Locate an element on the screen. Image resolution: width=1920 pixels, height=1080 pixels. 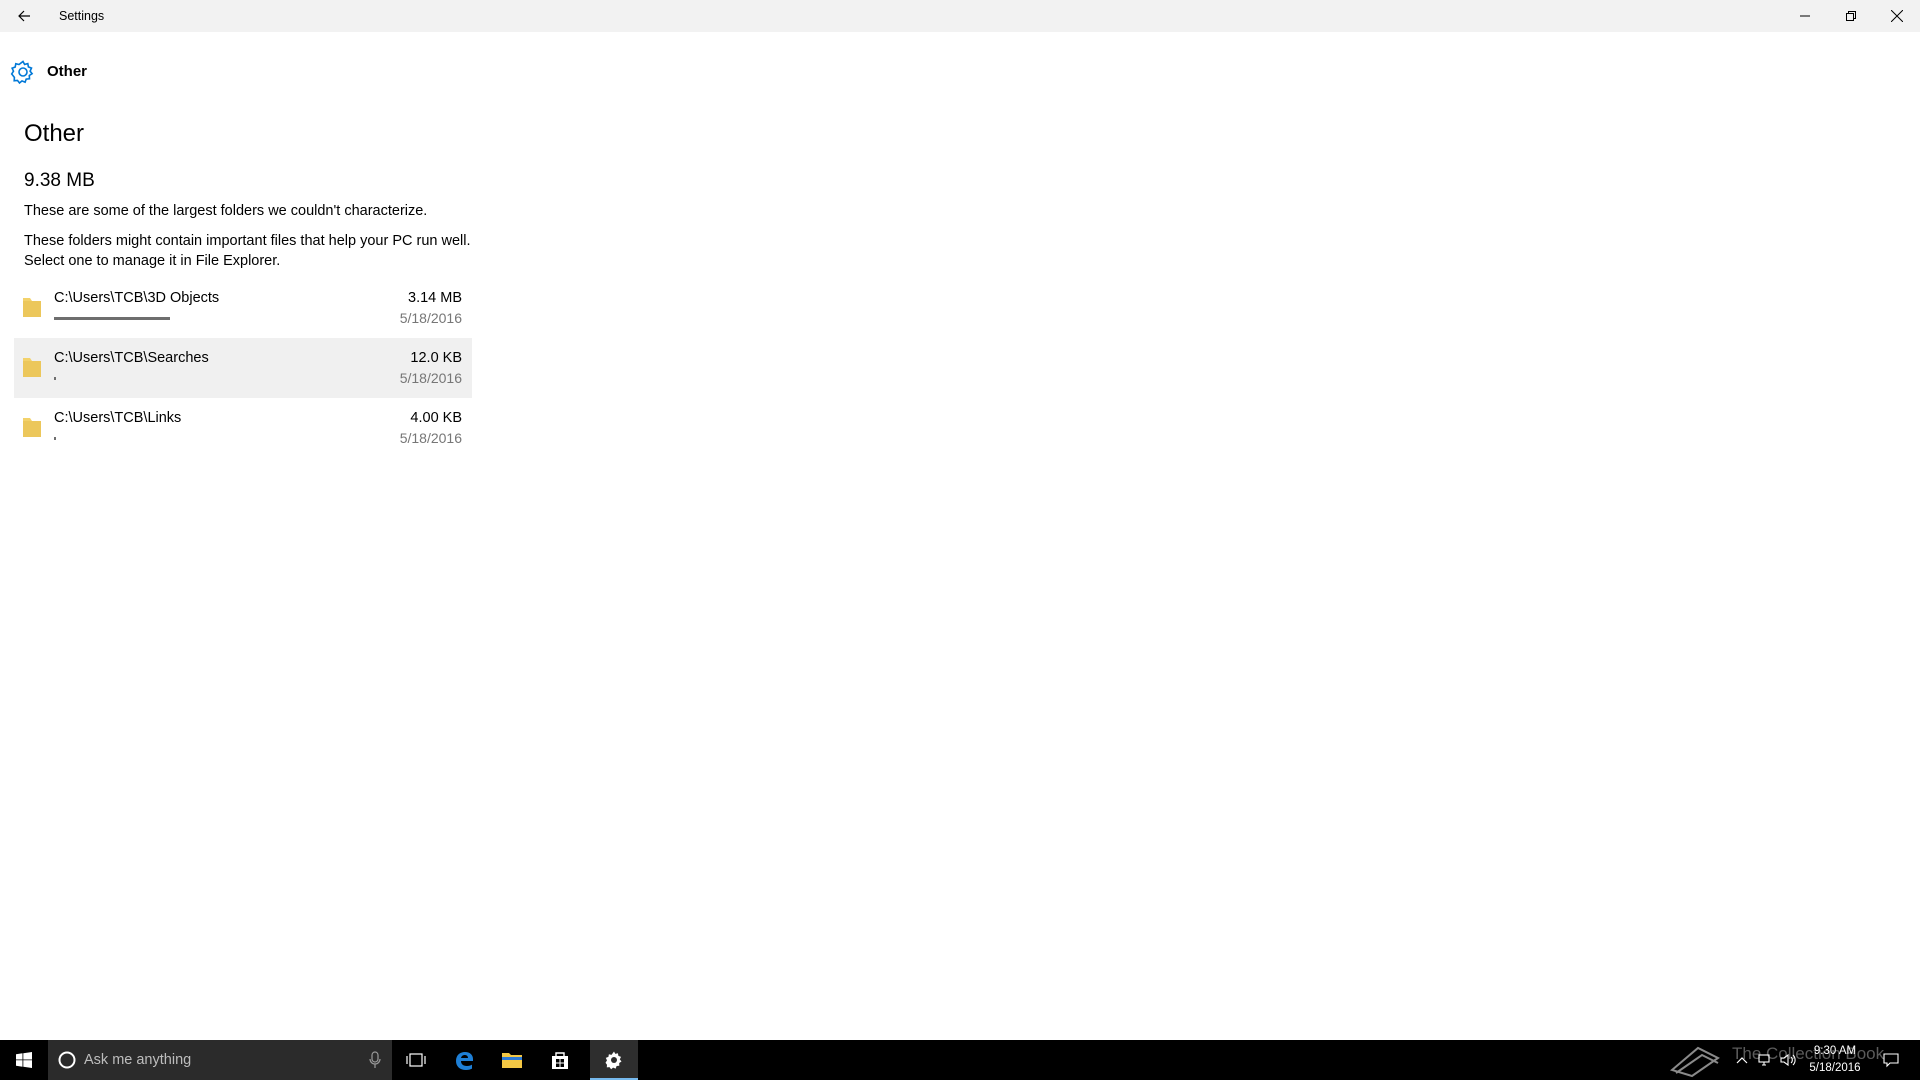
minimize-button is located at coordinates (1805, 16).